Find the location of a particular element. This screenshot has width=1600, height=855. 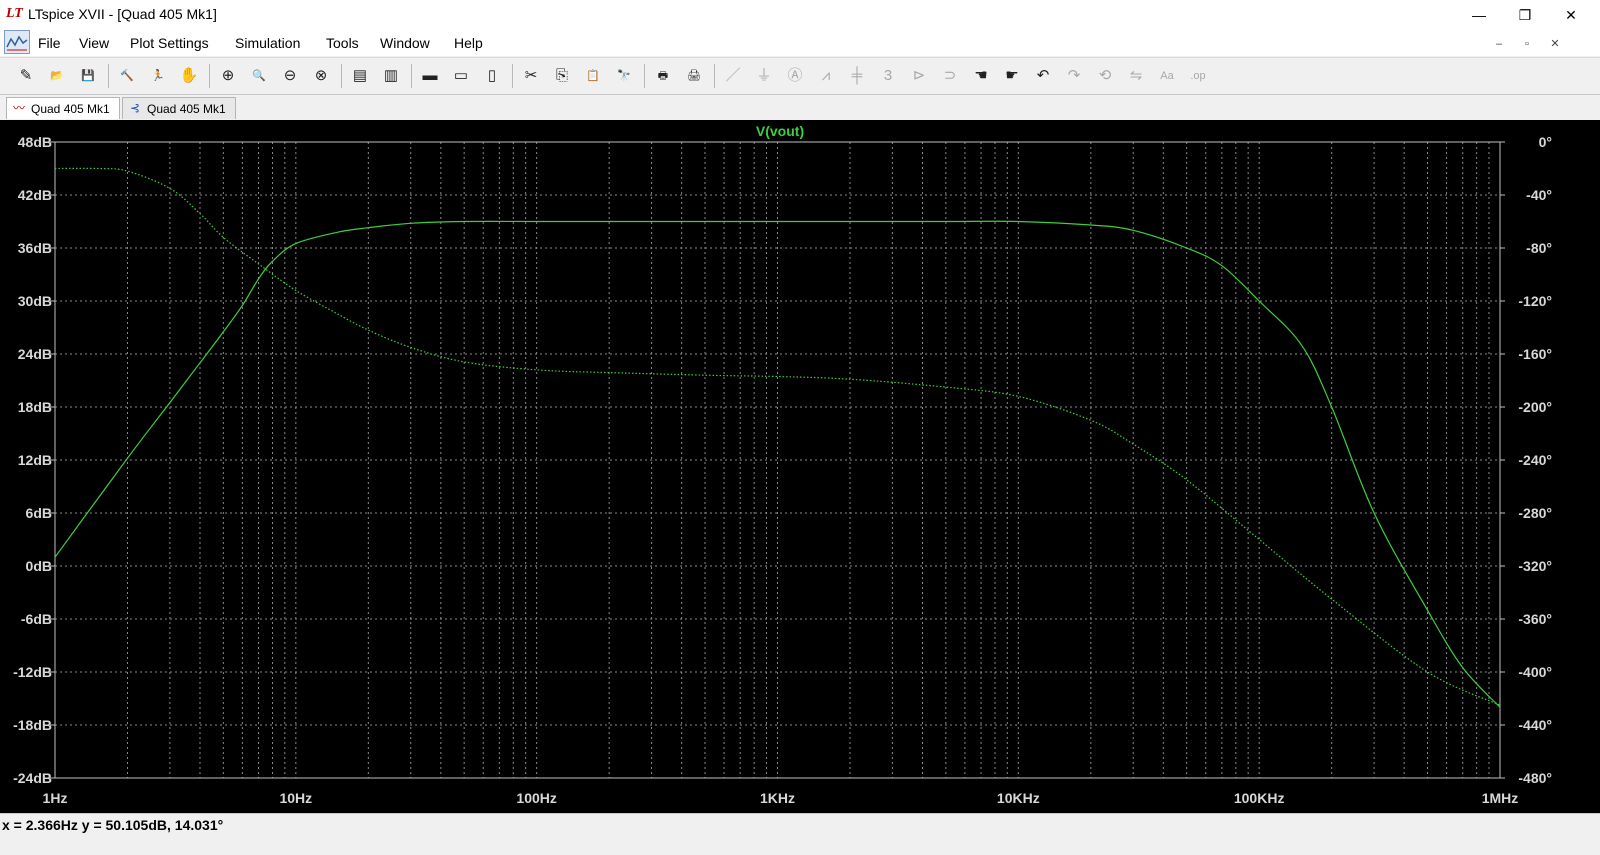

tab-waveform: 〰 Quad 405 Mk1 is located at coordinates (63, 108).